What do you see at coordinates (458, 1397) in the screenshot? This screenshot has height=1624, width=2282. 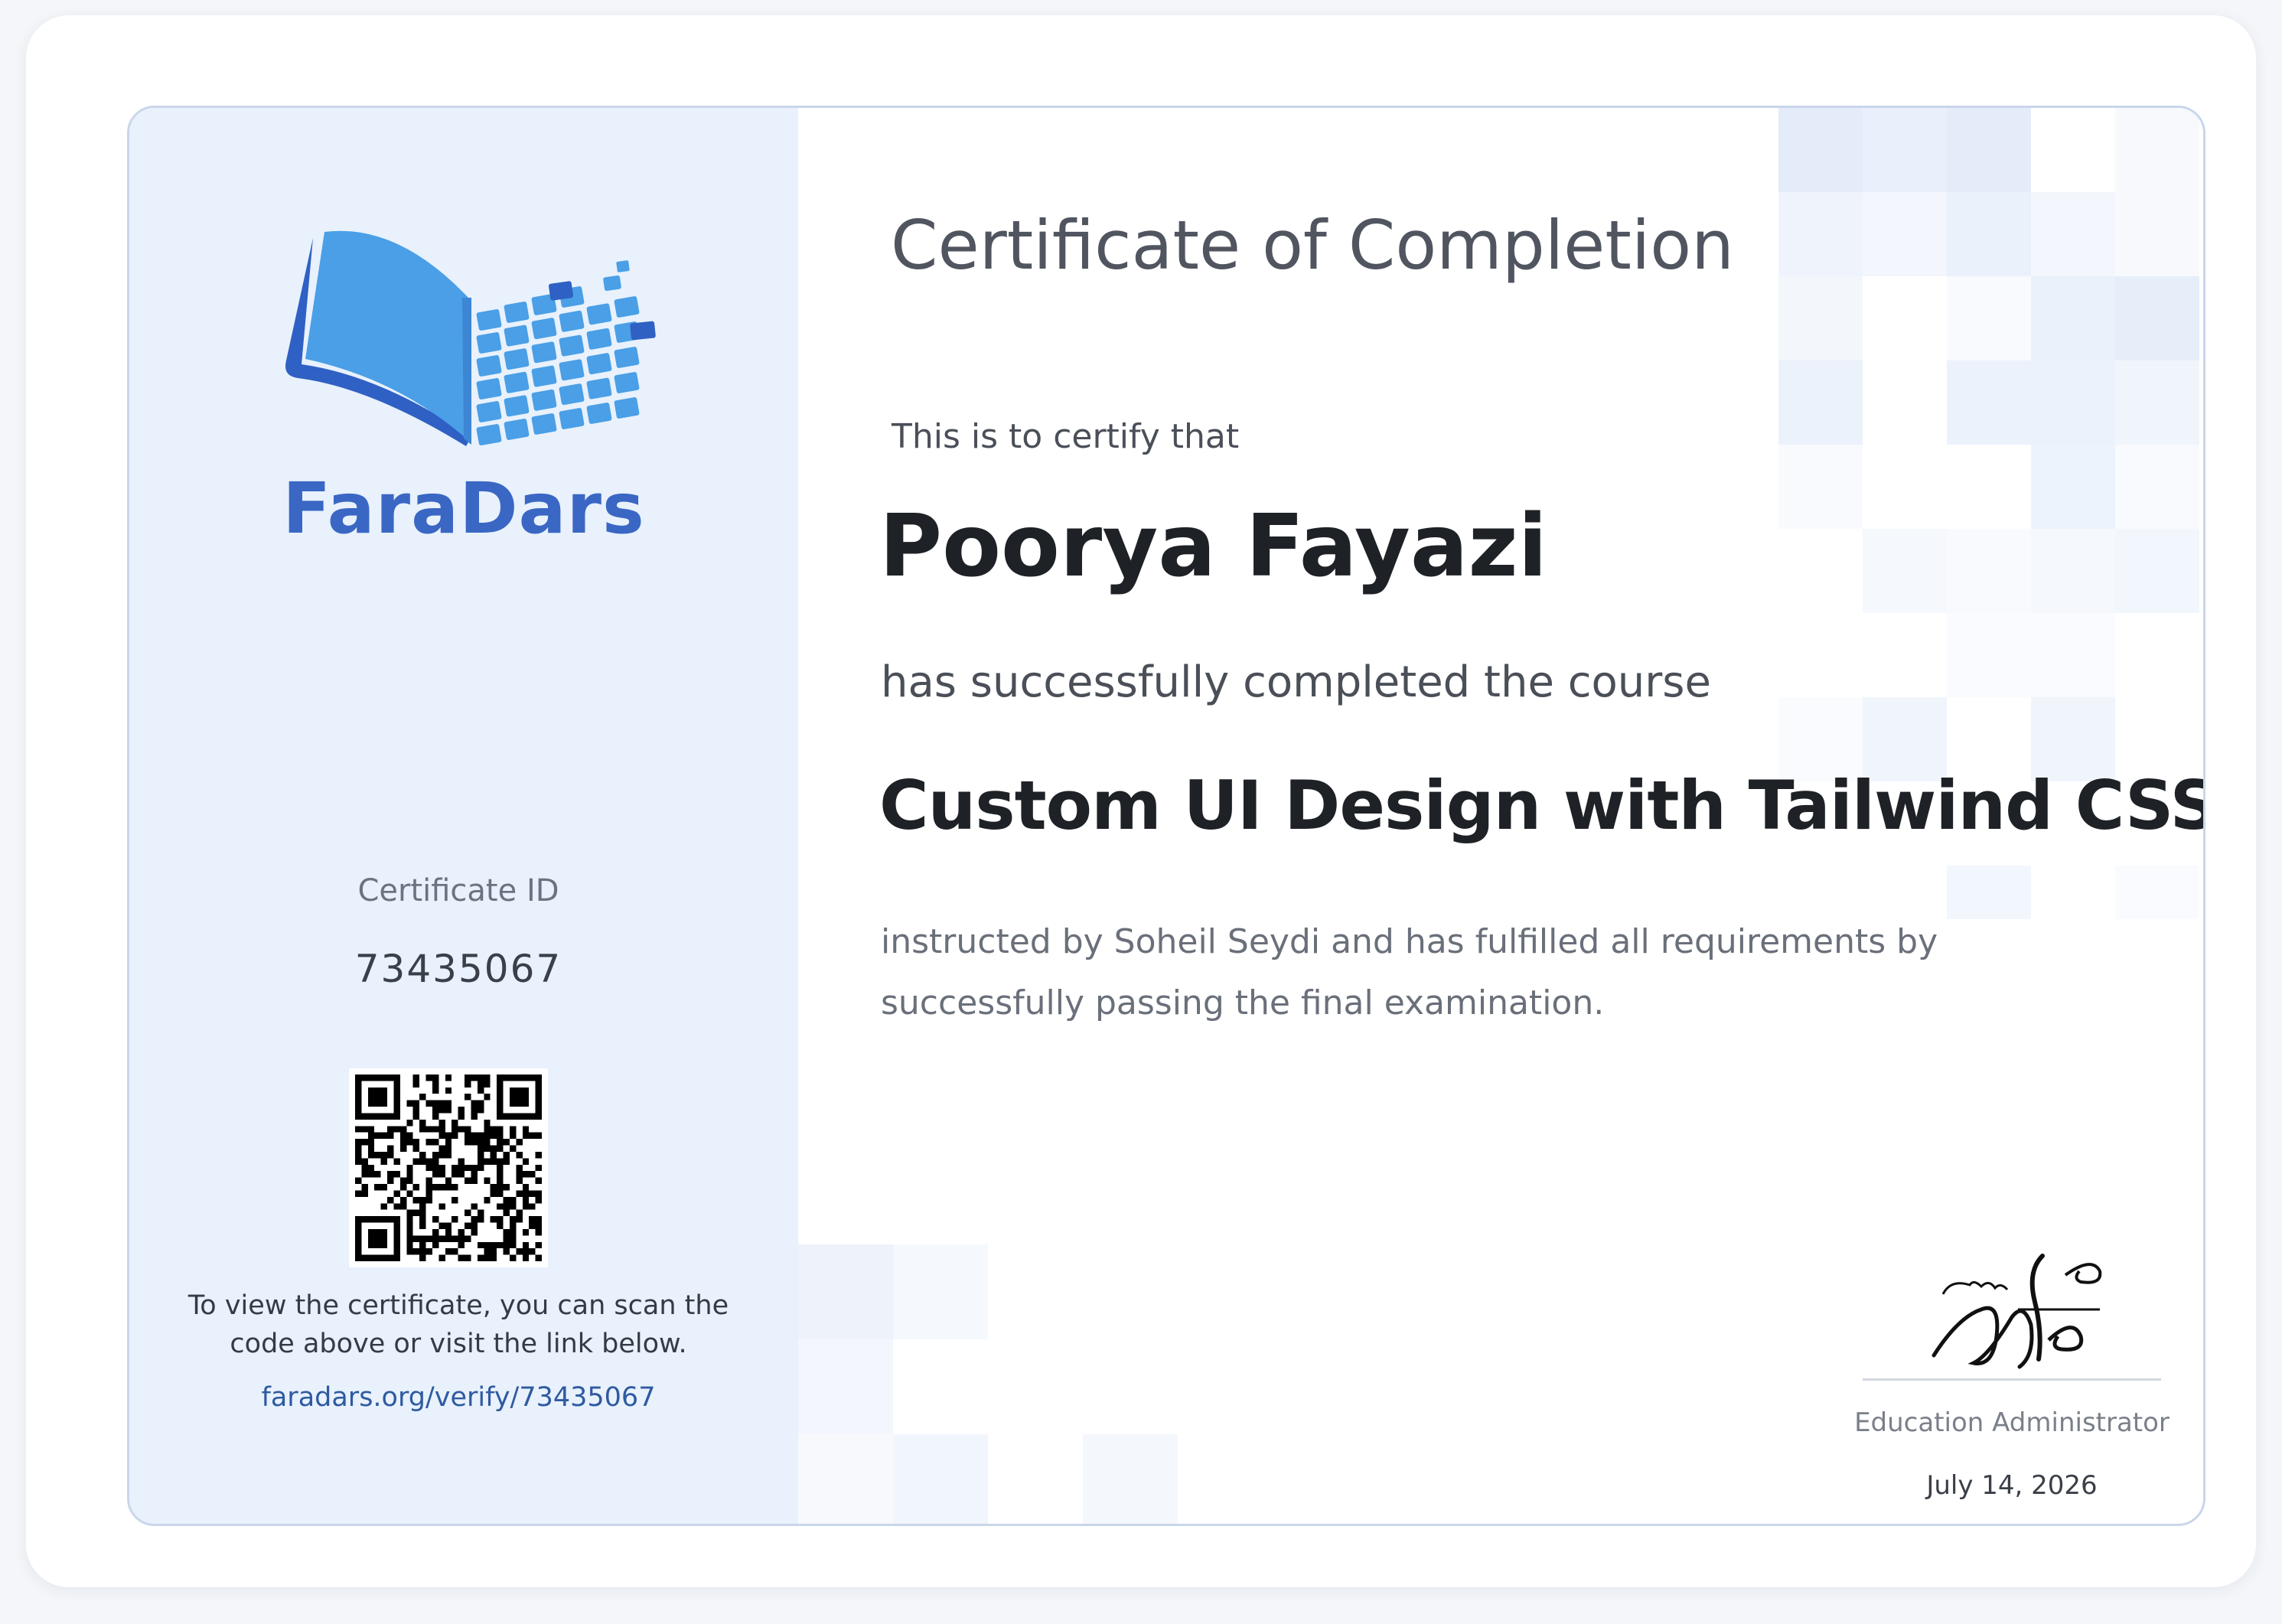 I see `verify-link: faradars.org/verify/73435067` at bounding box center [458, 1397].